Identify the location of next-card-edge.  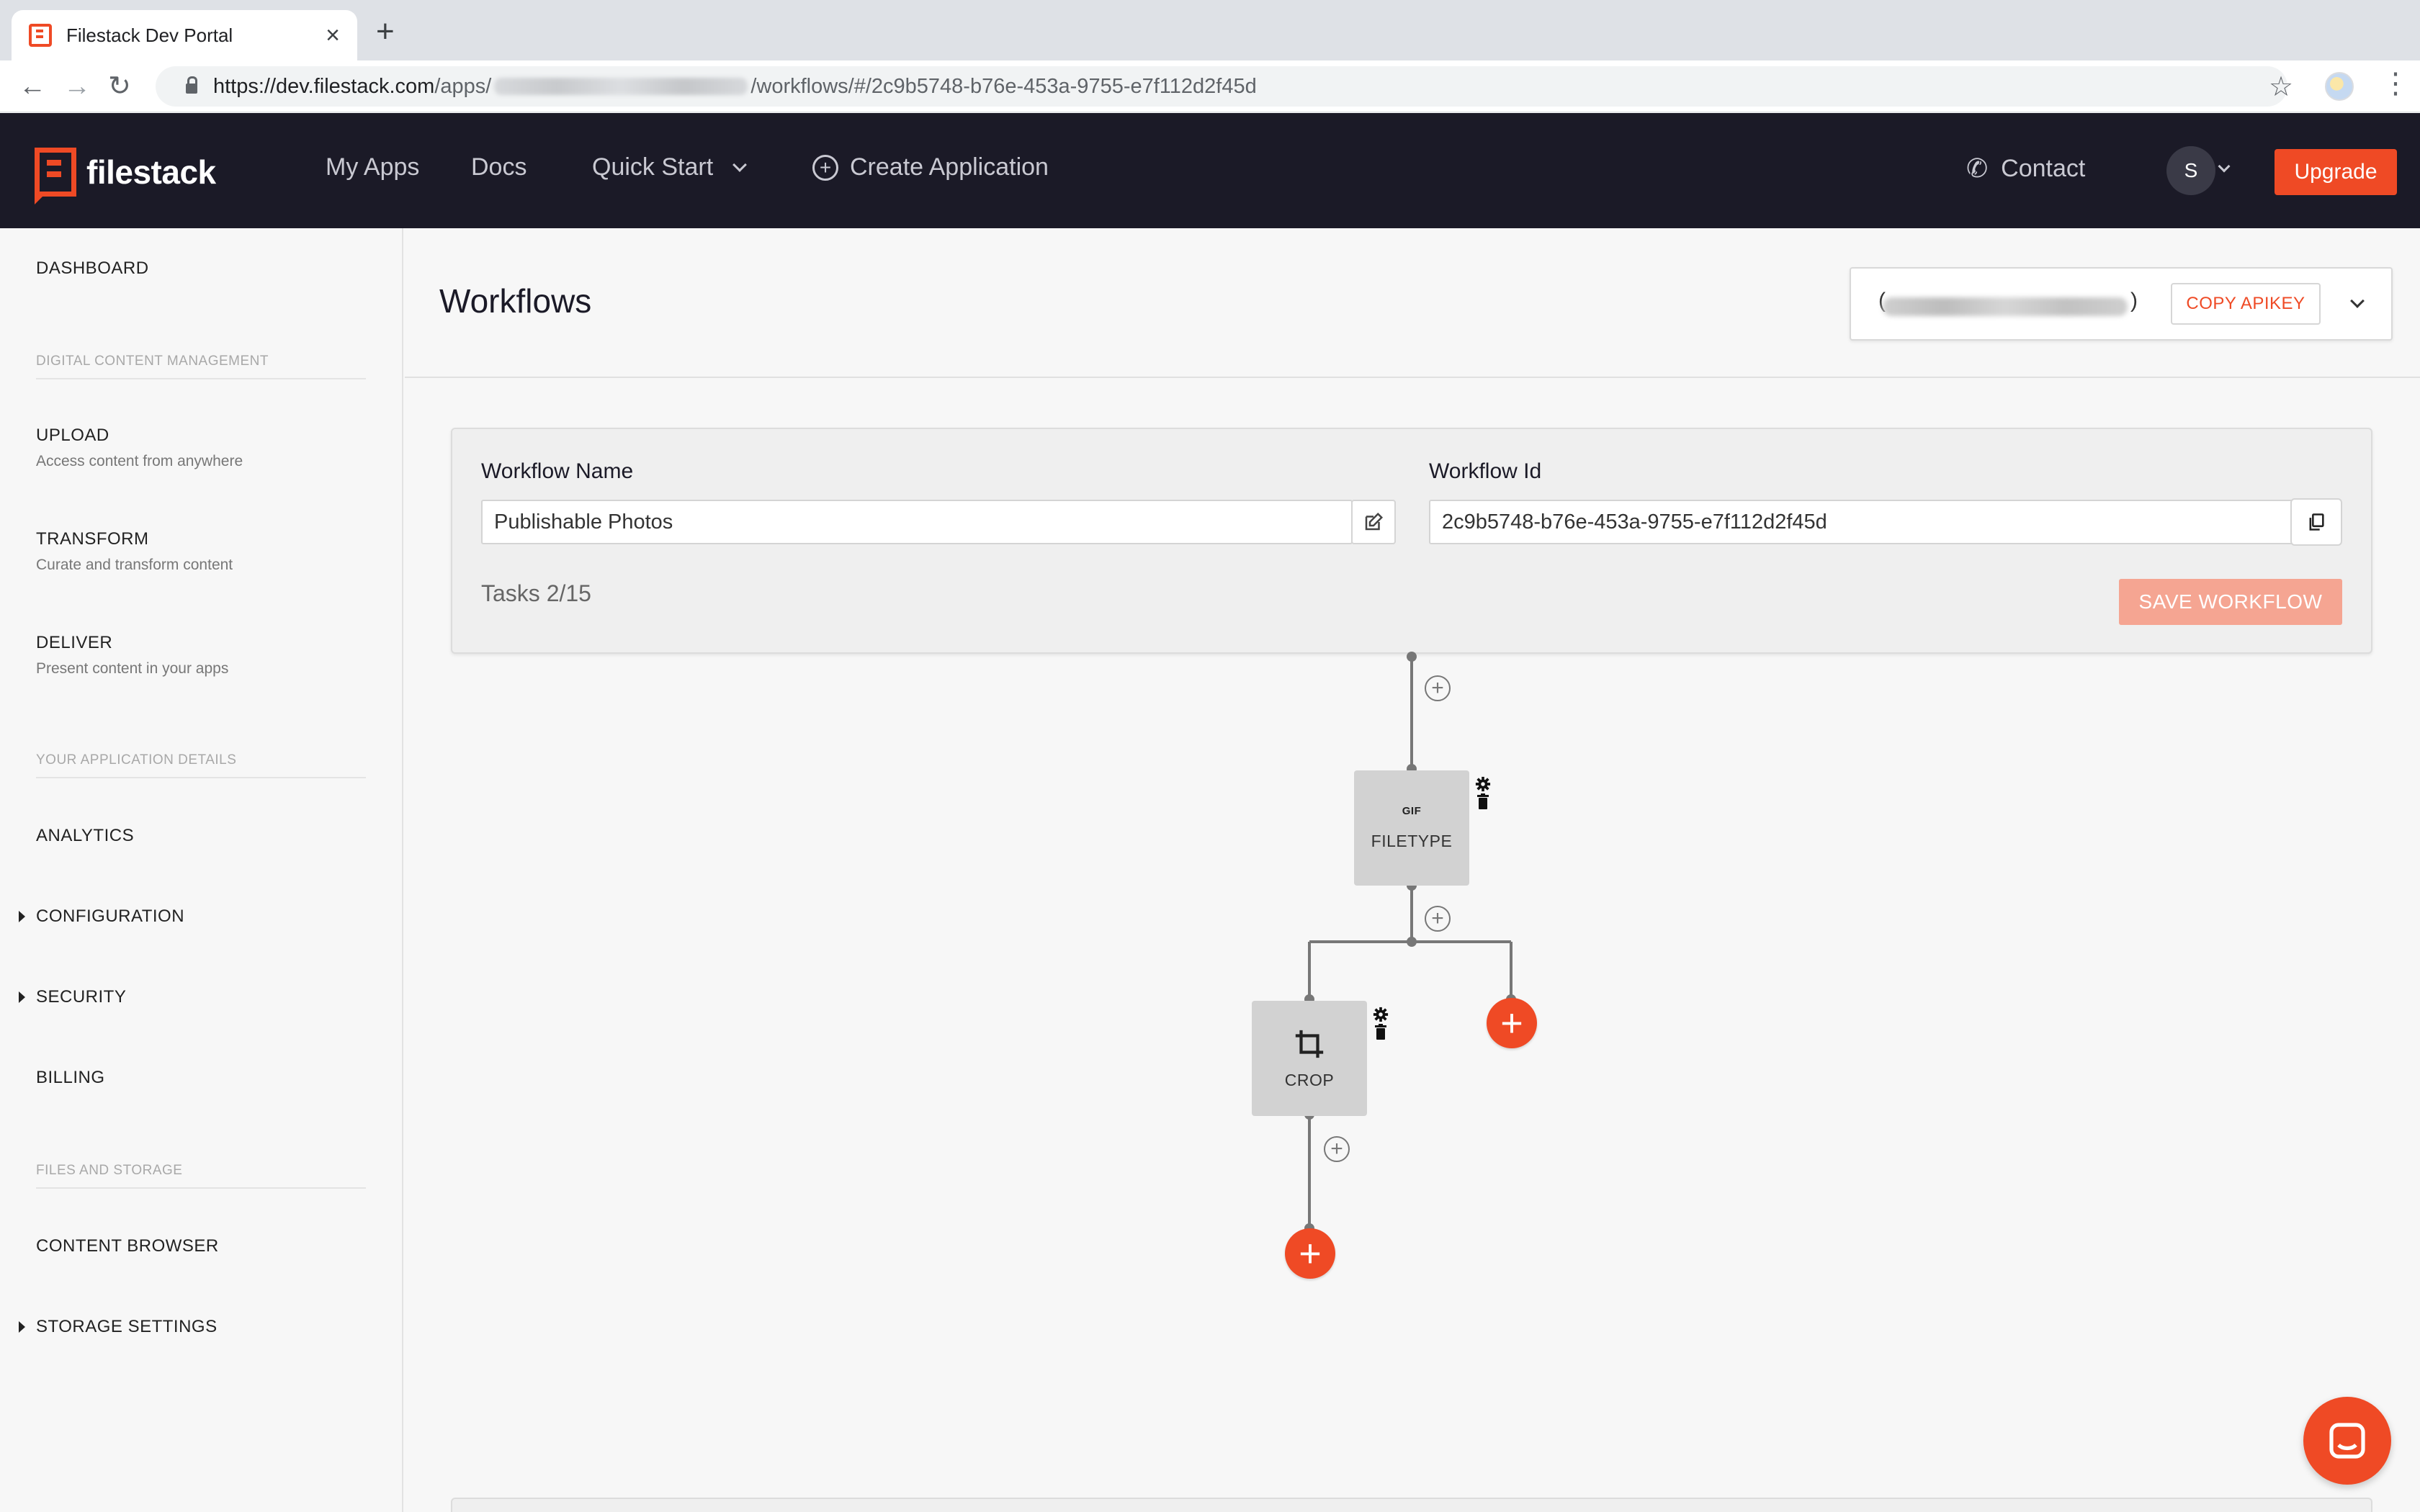
(1411, 1505).